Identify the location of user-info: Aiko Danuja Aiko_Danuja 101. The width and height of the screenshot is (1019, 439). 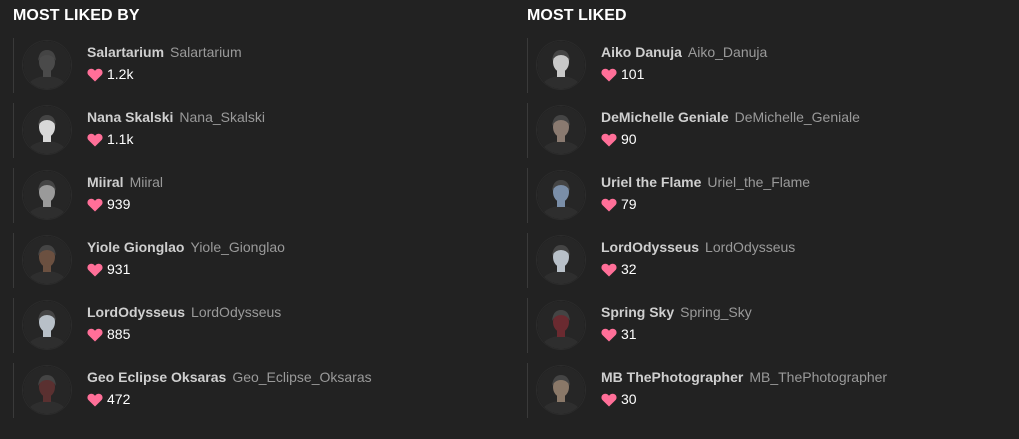
(684, 63).